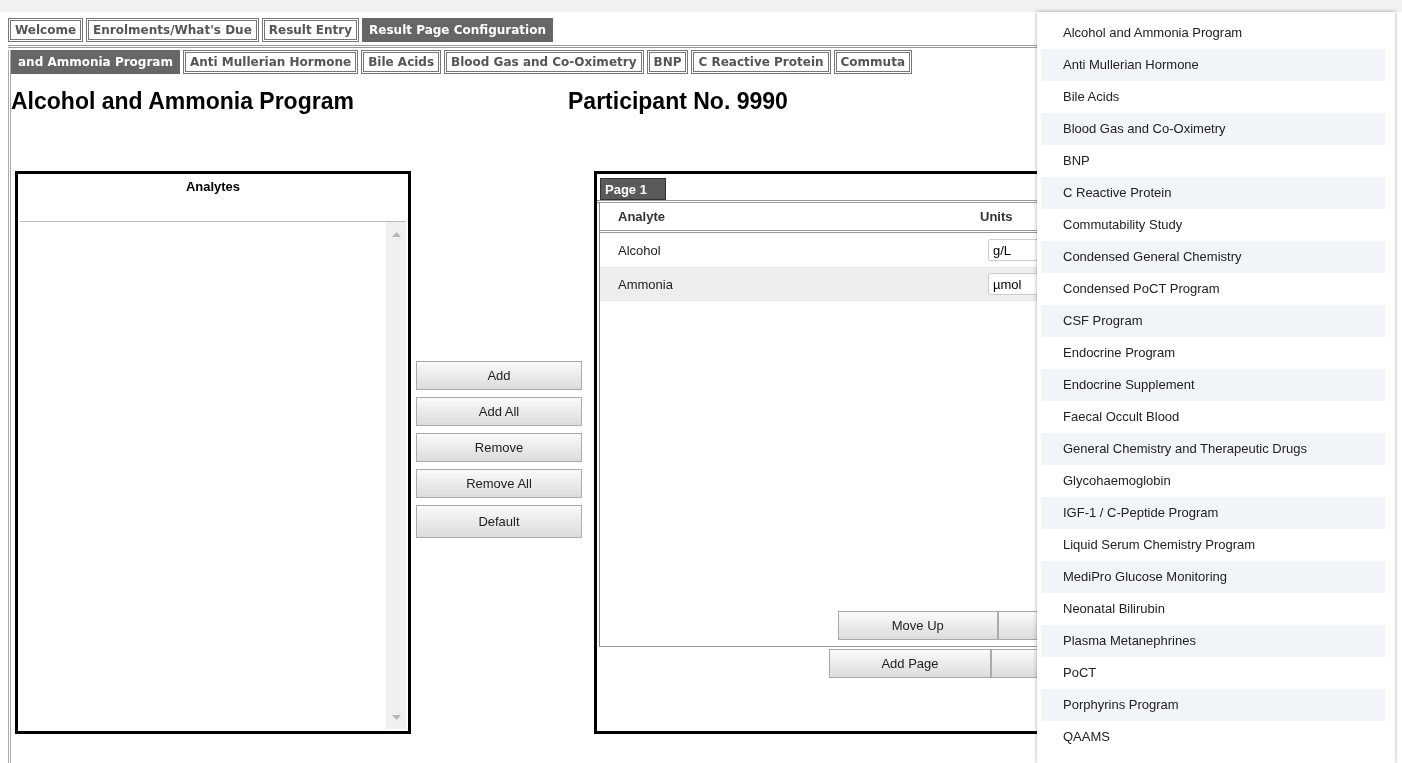 This screenshot has width=1402, height=763. I want to click on dropdown-item: Bile Acids, so click(1213, 97).